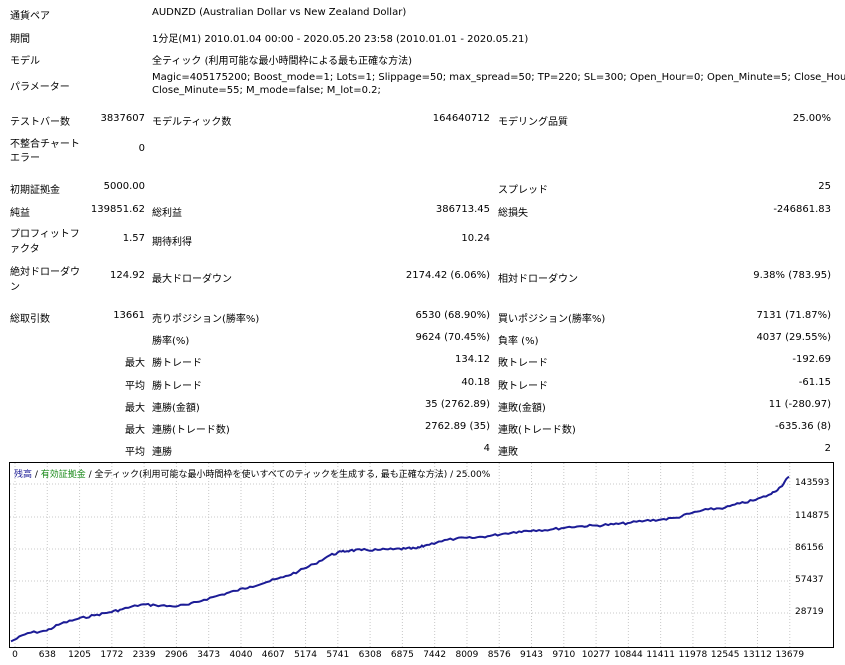  What do you see at coordinates (124, 186) in the screenshot?
I see `deposit-value: 5000.00` at bounding box center [124, 186].